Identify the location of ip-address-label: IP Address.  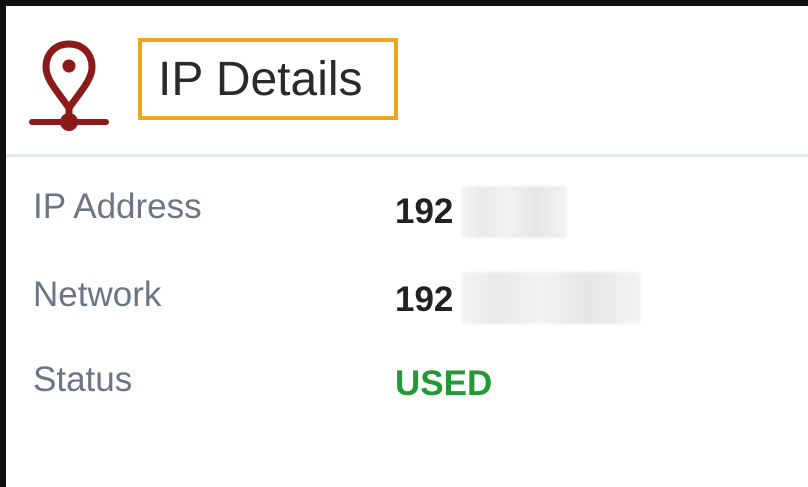
(117, 206).